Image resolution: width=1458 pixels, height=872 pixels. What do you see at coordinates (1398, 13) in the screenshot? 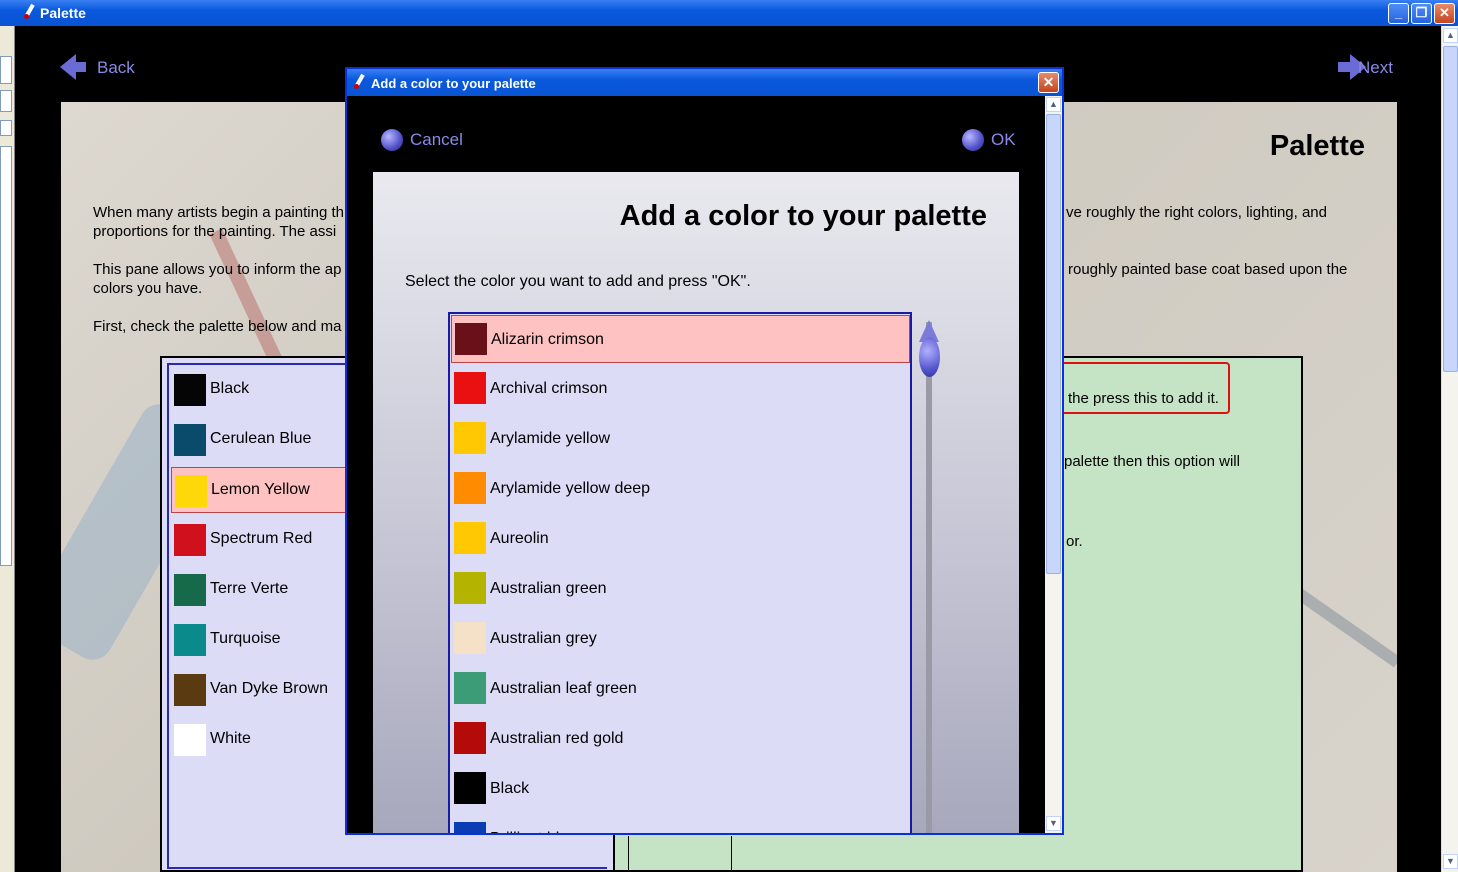
I see `minimize-button: _` at bounding box center [1398, 13].